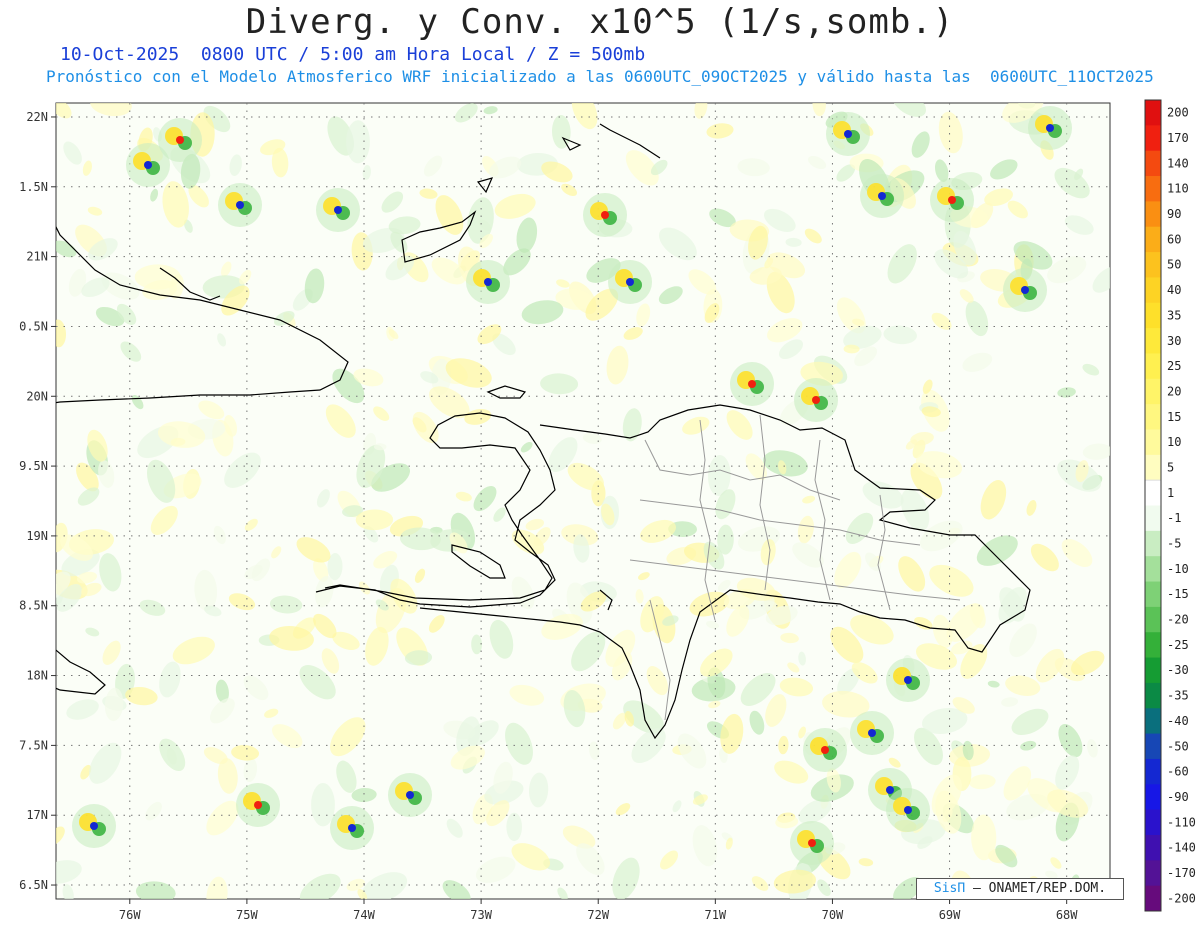 This screenshot has width=1200, height=927. Describe the element at coordinates (1178, 746) in the screenshot. I see `colorbar-label: -50` at that location.